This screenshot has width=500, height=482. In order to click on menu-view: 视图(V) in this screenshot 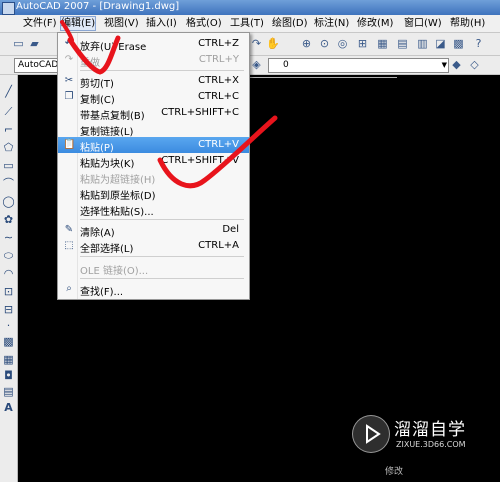, I will do `click(121, 23)`.